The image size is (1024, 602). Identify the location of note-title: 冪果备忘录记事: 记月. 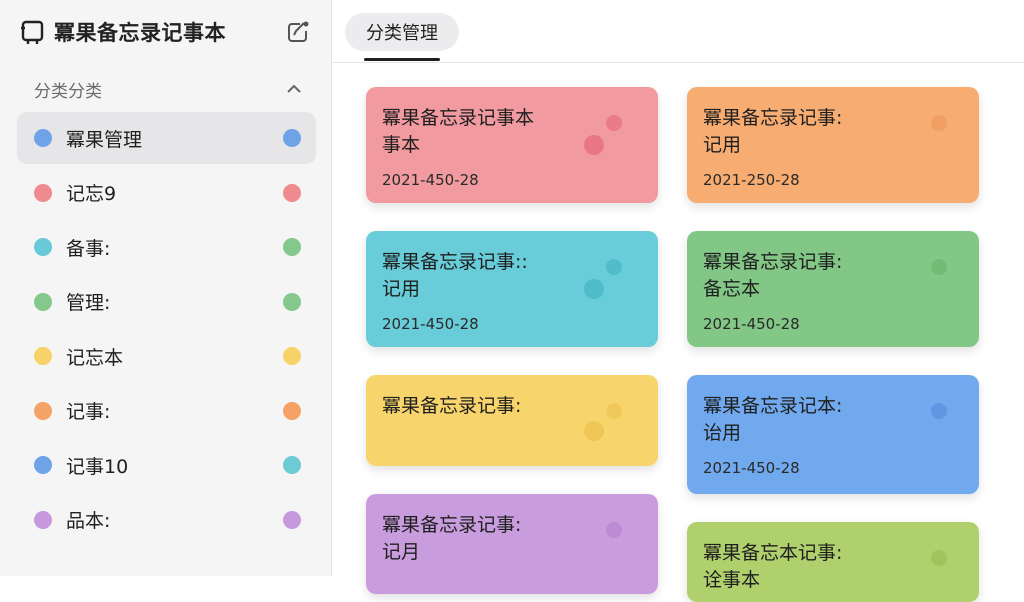
(452, 538).